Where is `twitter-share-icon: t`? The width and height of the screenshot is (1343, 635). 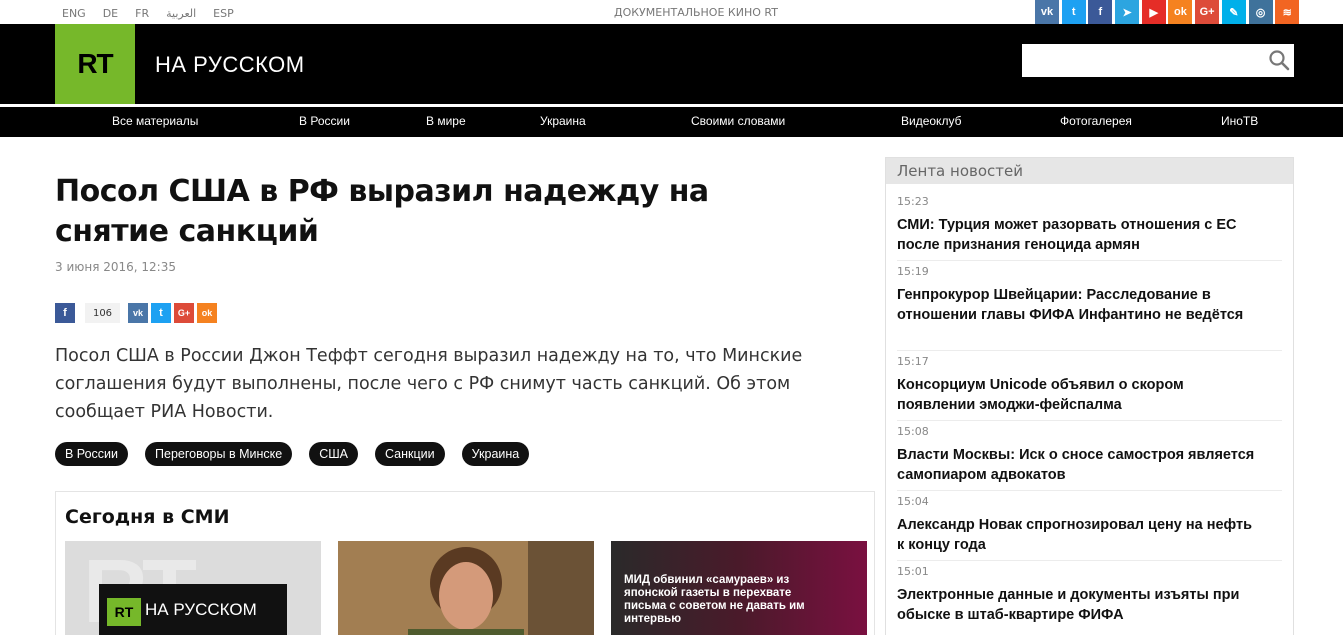
twitter-share-icon: t is located at coordinates (161, 313).